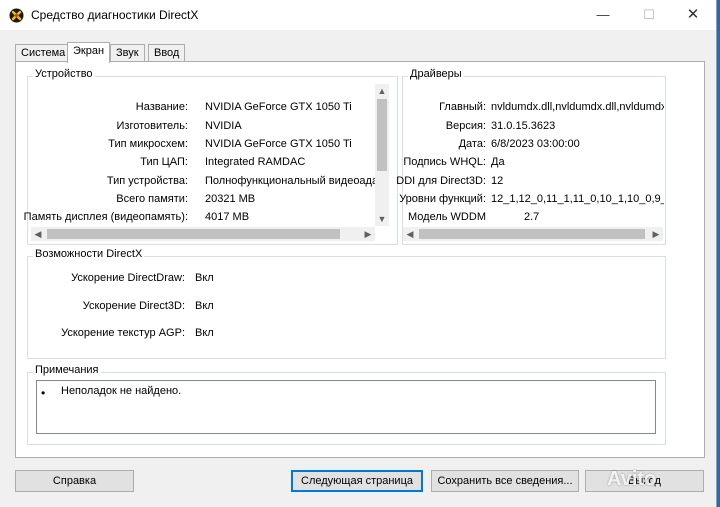  Describe the element at coordinates (204, 278) in the screenshot. I see `directdraw-value: Вкл` at that location.